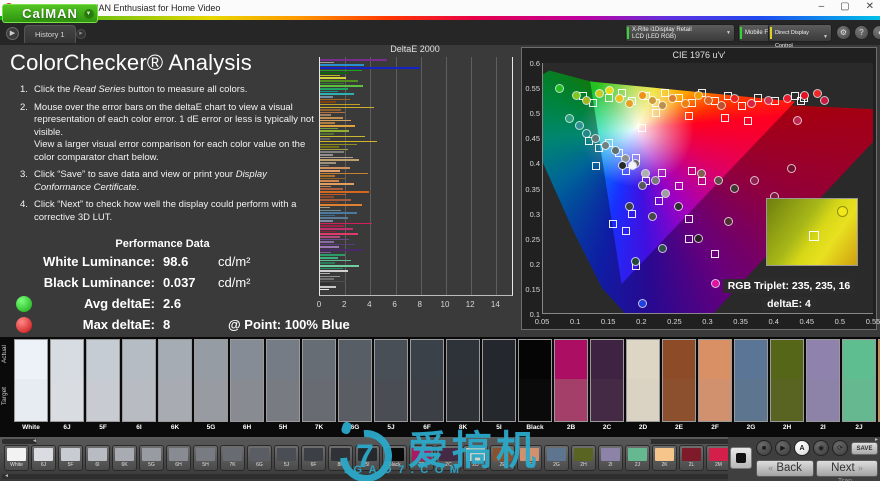 The height and width of the screenshot is (481, 880). What do you see at coordinates (840, 448) in the screenshot?
I see `loop-button: ⟳` at bounding box center [840, 448].